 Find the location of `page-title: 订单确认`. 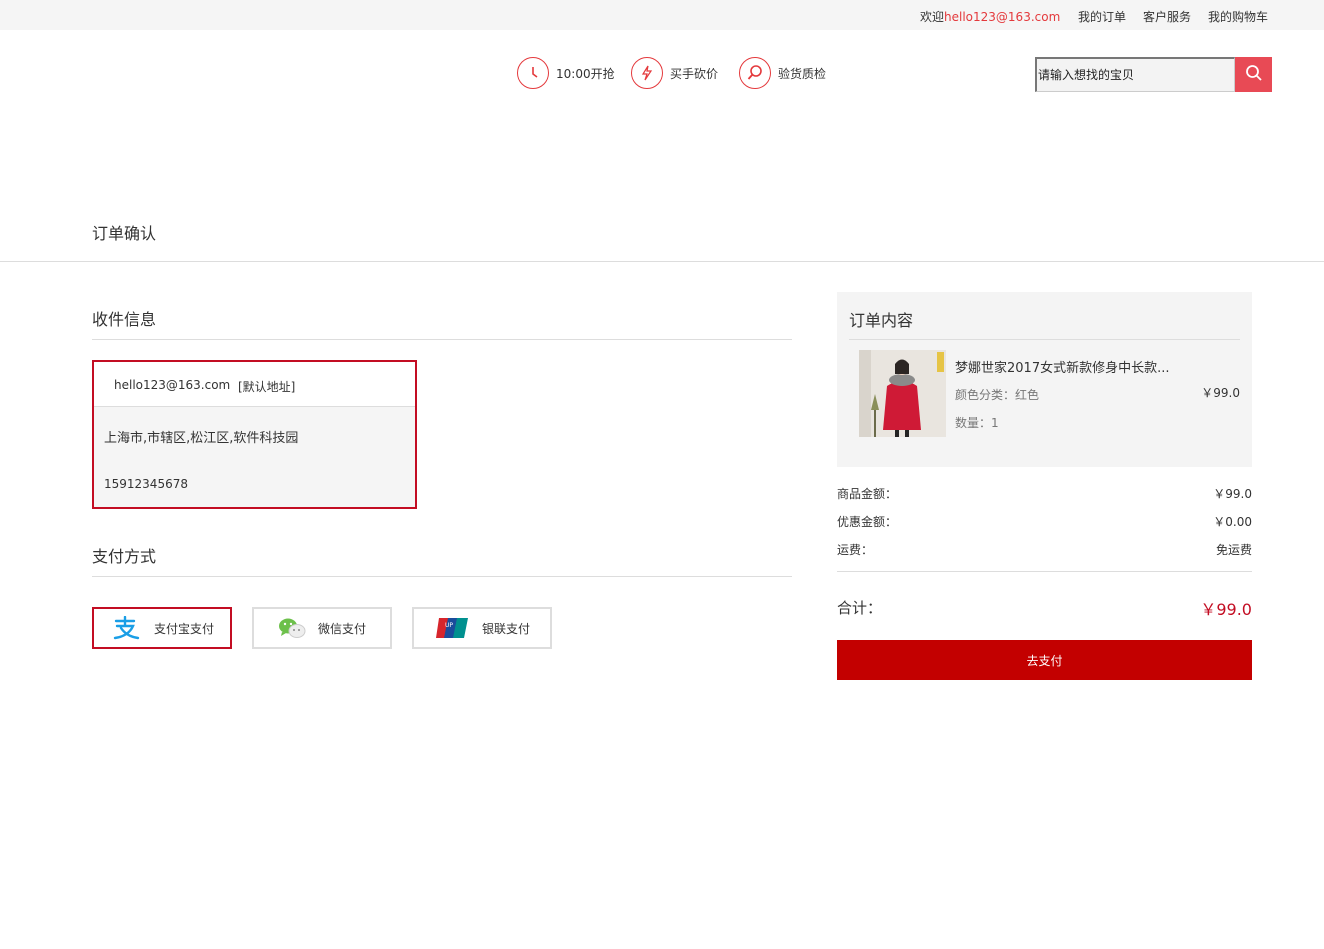

page-title: 订单确认 is located at coordinates (124, 233).